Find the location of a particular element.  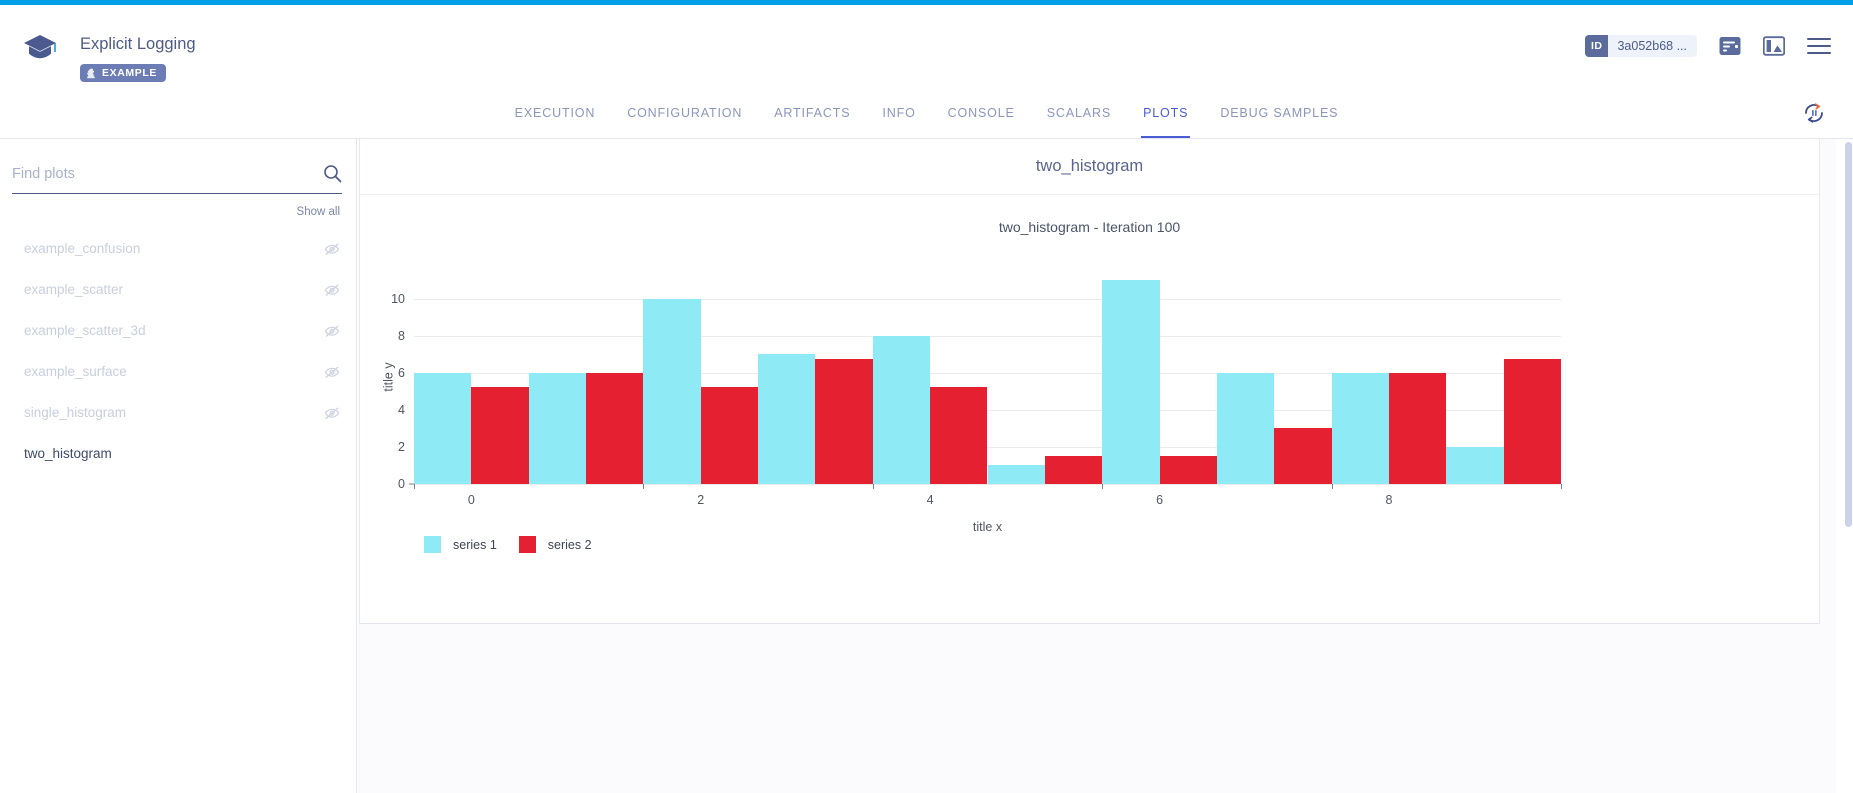

page-scrollbar-thumb is located at coordinates (1848, 334).